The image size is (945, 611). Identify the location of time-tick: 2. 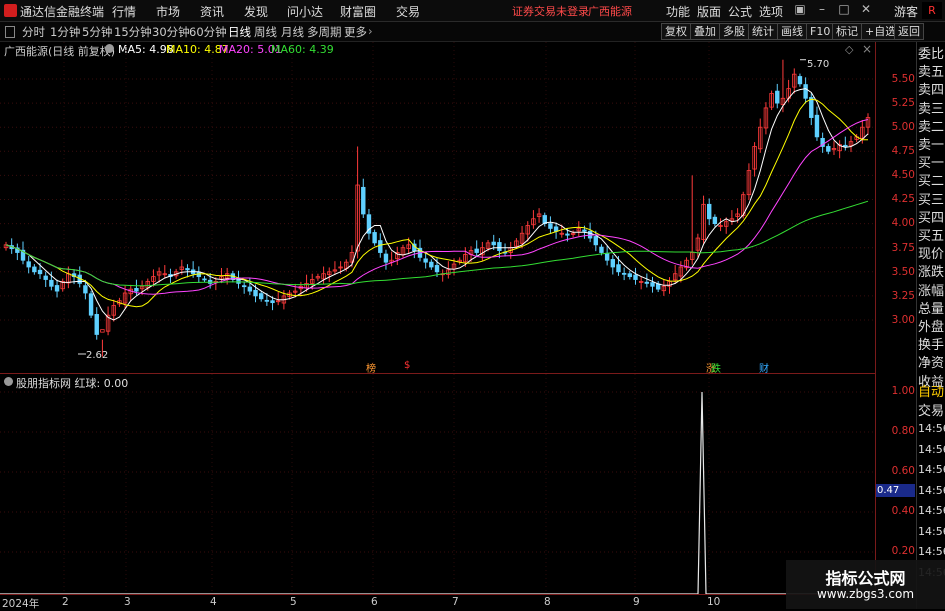
(65, 602).